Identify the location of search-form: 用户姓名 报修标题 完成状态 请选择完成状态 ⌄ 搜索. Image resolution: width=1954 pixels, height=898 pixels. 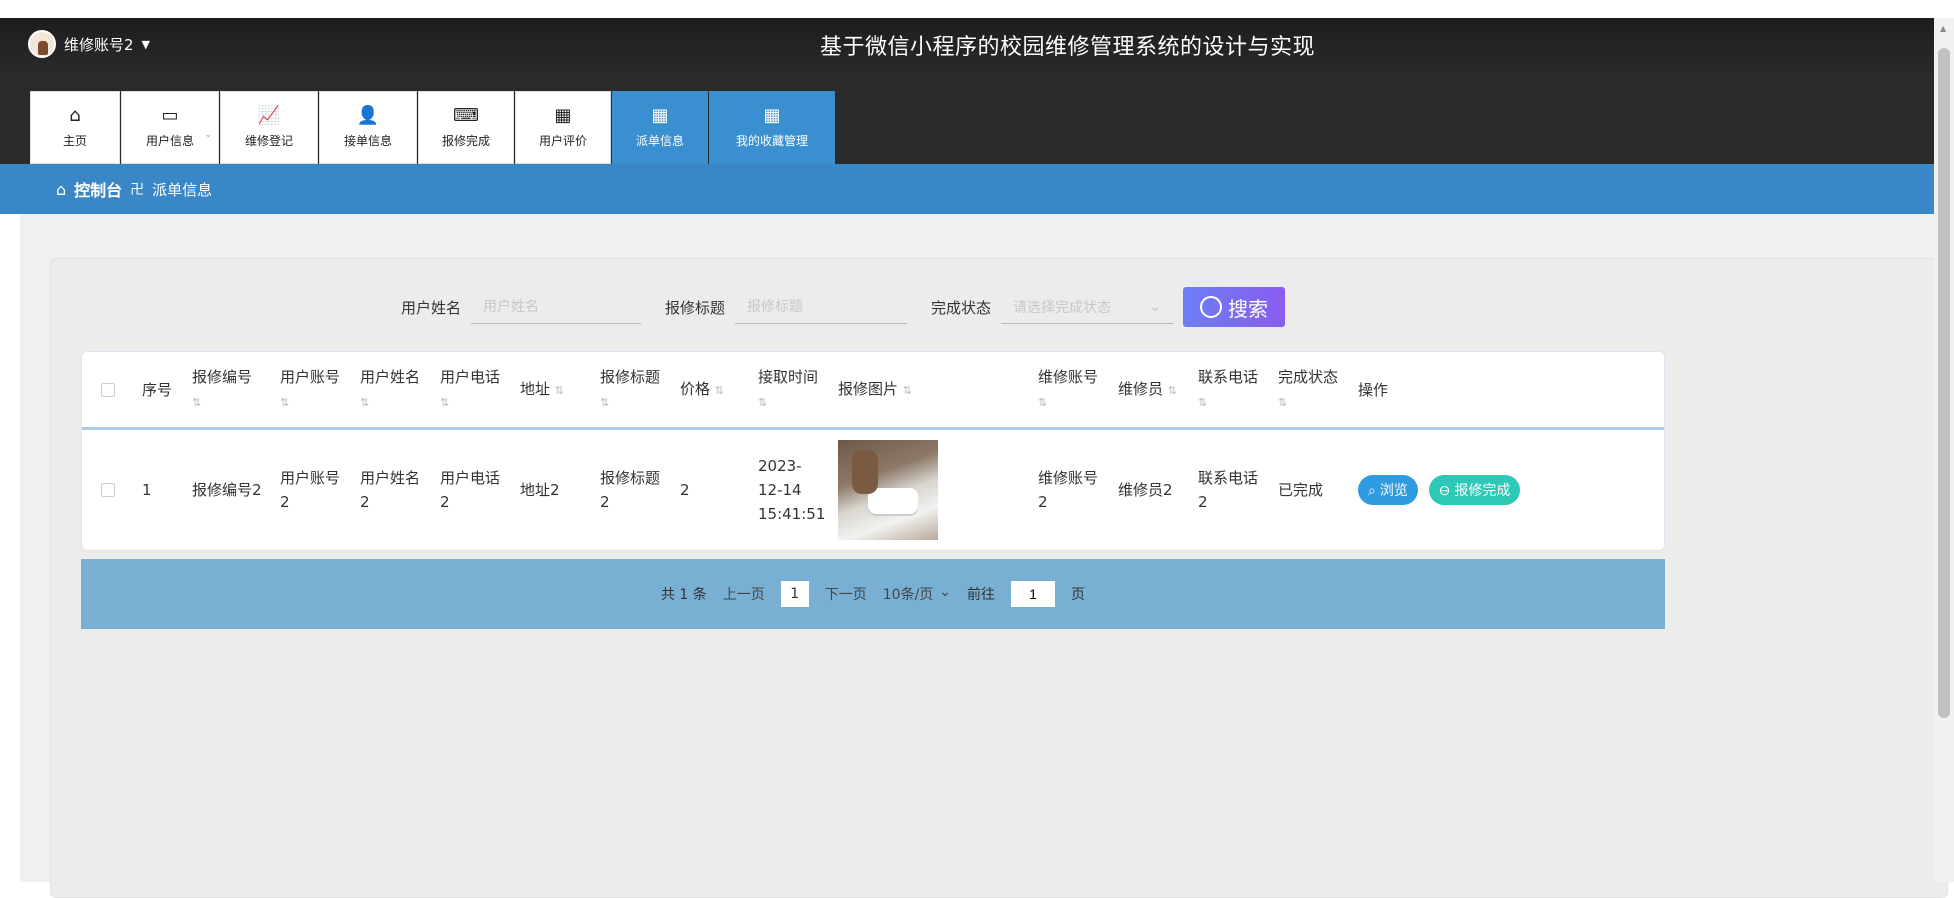
(843, 307).